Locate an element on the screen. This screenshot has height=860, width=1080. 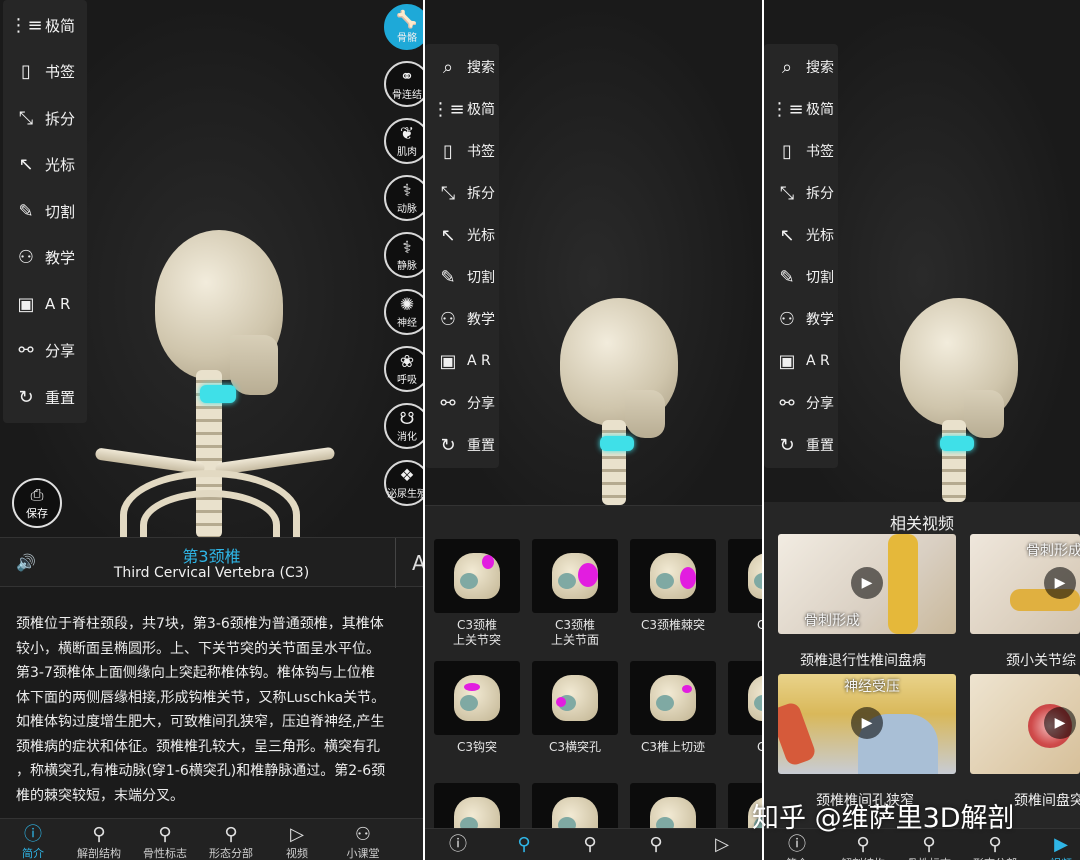
bottom-nav: ⓘ 简介 ⚲ 解剖结构 ⚲ 骨性标志 ⚲ 形态分部 ▷ 视频 ⚇ 小课堂 is located at coordinates (211, 839).